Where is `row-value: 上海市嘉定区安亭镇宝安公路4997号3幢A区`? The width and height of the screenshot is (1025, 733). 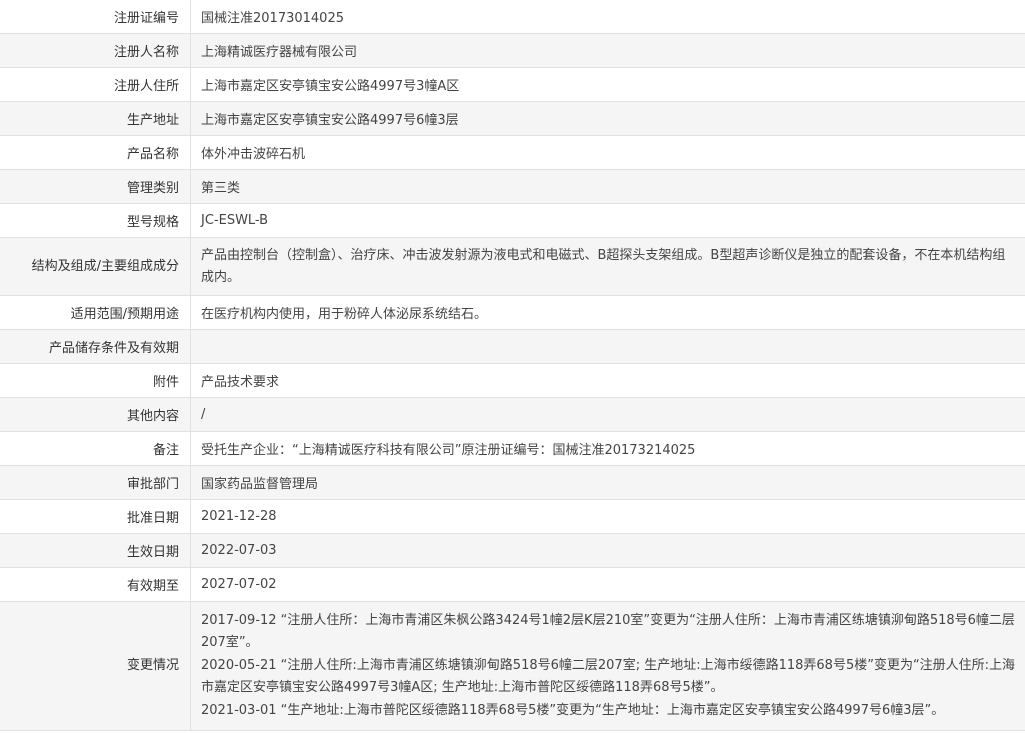
row-value: 上海市嘉定区安亭镇宝安公路4997号3幢A区 is located at coordinates (607, 84).